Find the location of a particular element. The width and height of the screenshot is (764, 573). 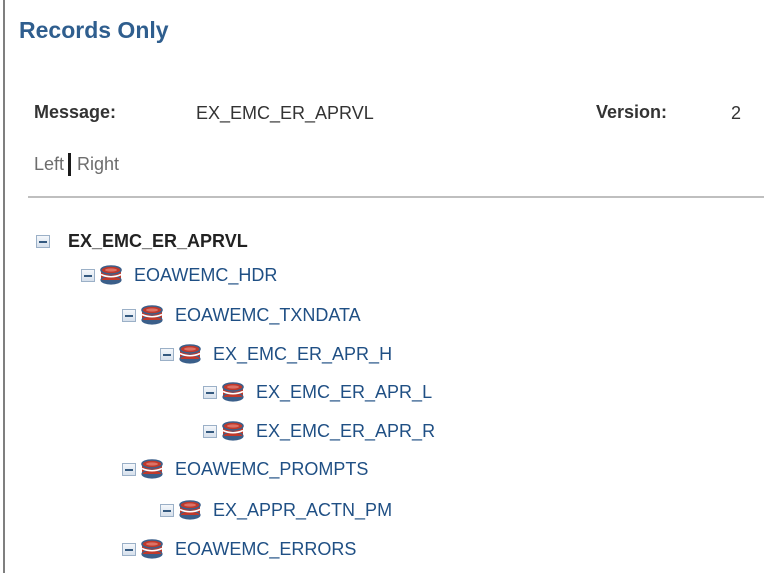

tree-node: EOAWEMC_ERRORS is located at coordinates (239, 549).